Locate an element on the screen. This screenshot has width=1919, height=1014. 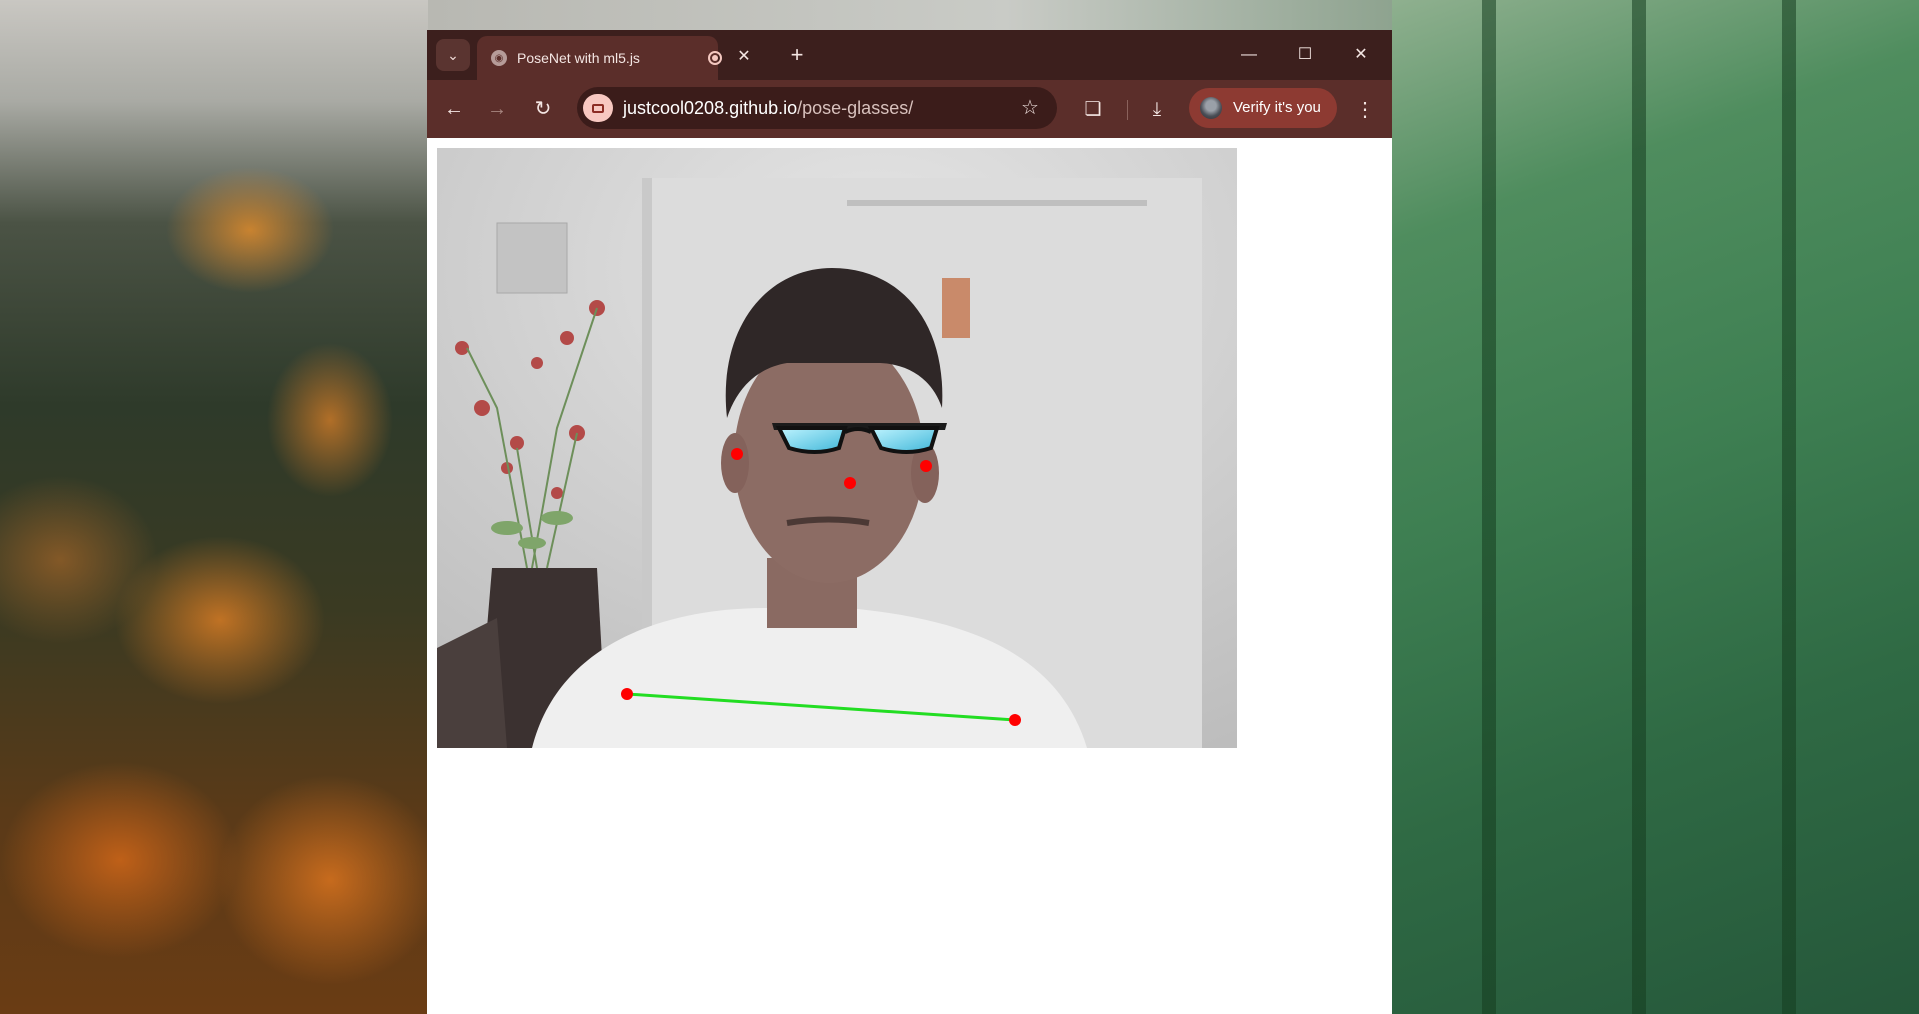
forward-button: → is located at coordinates (497, 110).